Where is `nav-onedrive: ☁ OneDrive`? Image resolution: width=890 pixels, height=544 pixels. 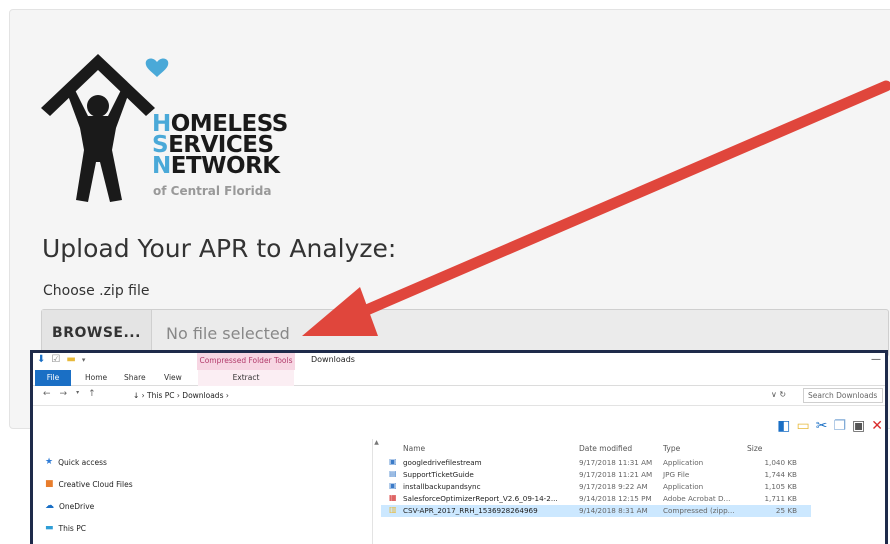 nav-onedrive: ☁ OneDrive is located at coordinates (69, 506).